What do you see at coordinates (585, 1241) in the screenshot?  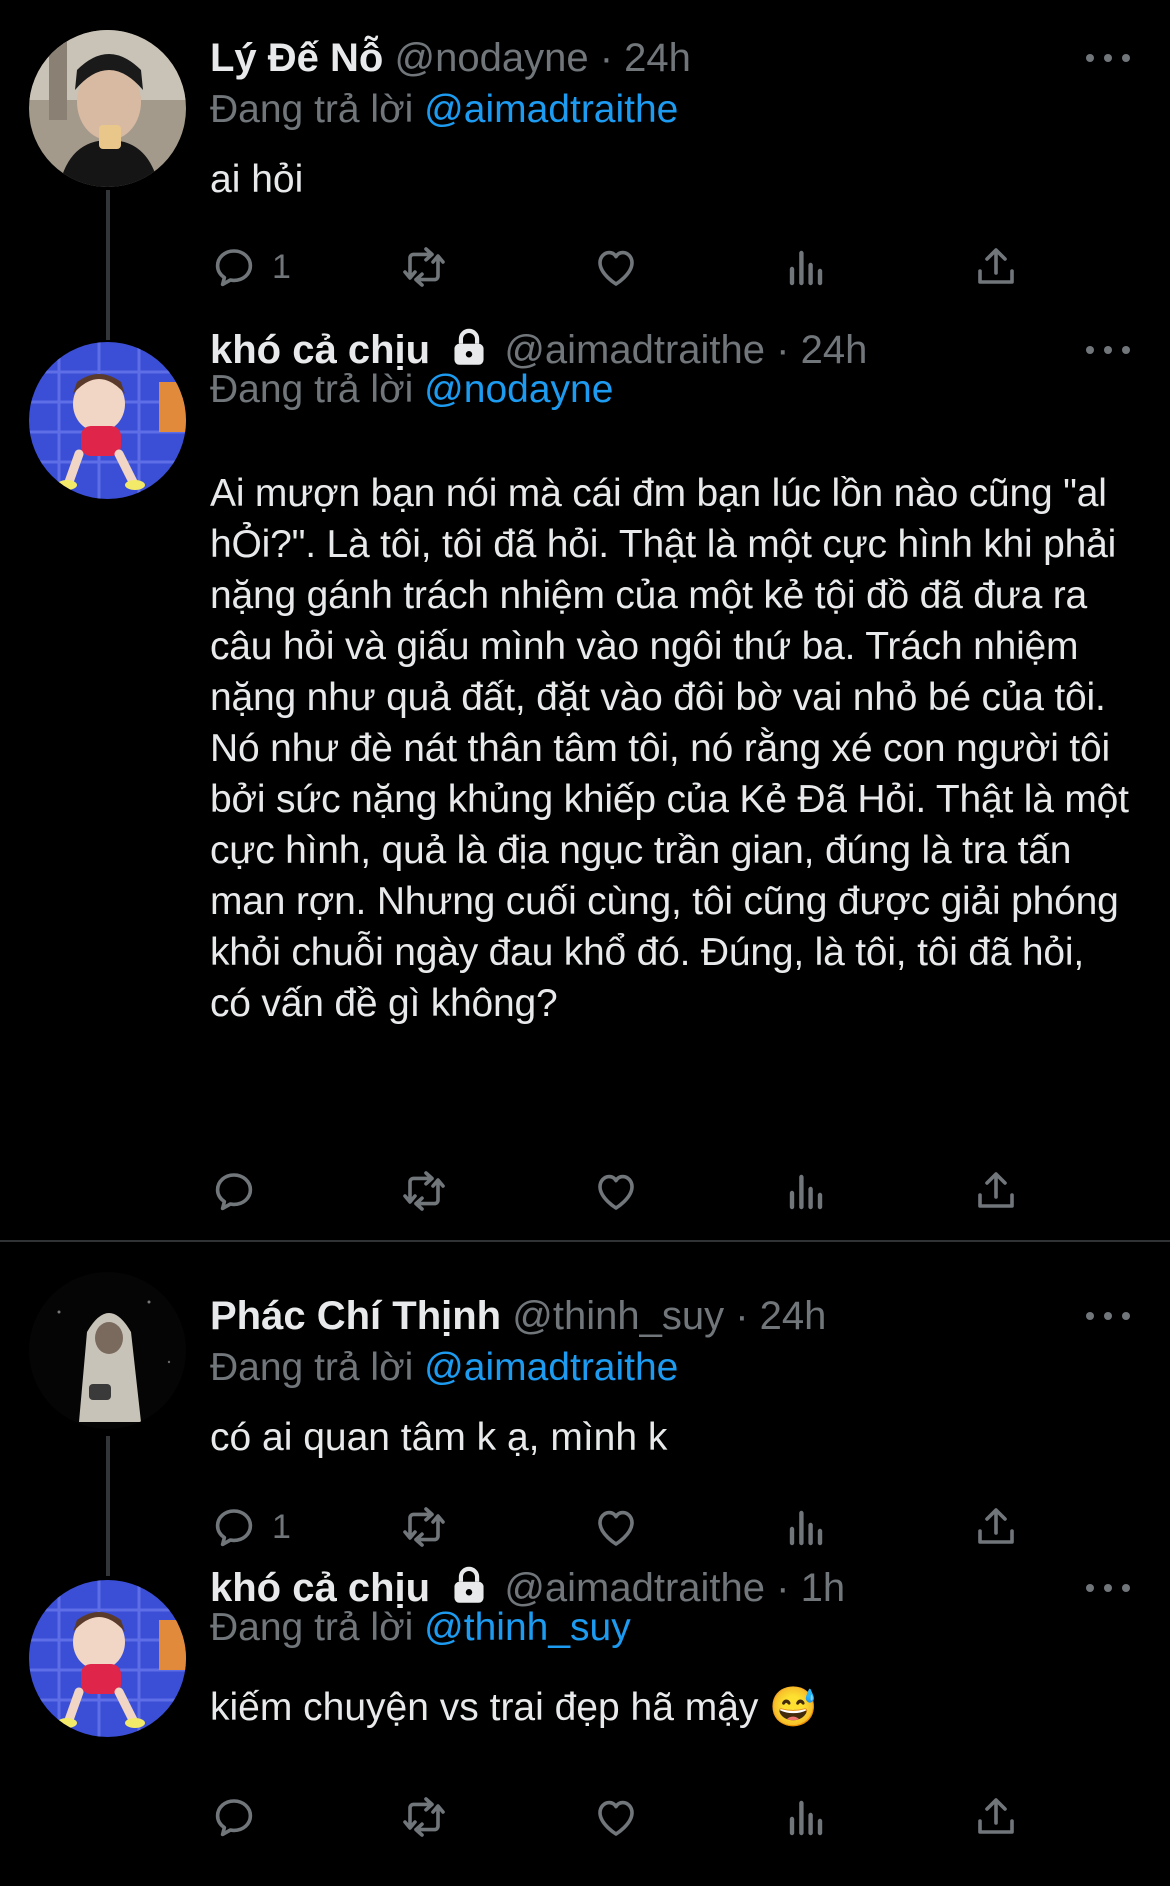 I see `thread-divider` at bounding box center [585, 1241].